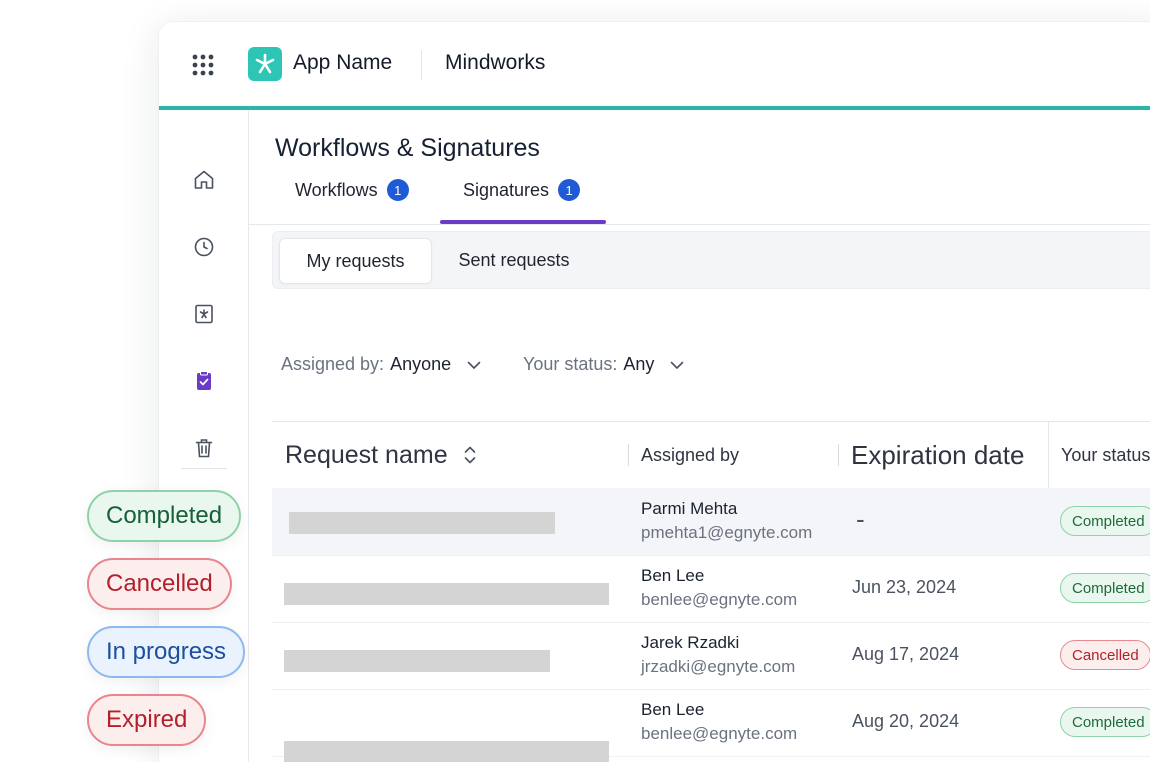  Describe the element at coordinates (421, 364) in the screenshot. I see `assigned-by-filter-value: Anyone` at that location.